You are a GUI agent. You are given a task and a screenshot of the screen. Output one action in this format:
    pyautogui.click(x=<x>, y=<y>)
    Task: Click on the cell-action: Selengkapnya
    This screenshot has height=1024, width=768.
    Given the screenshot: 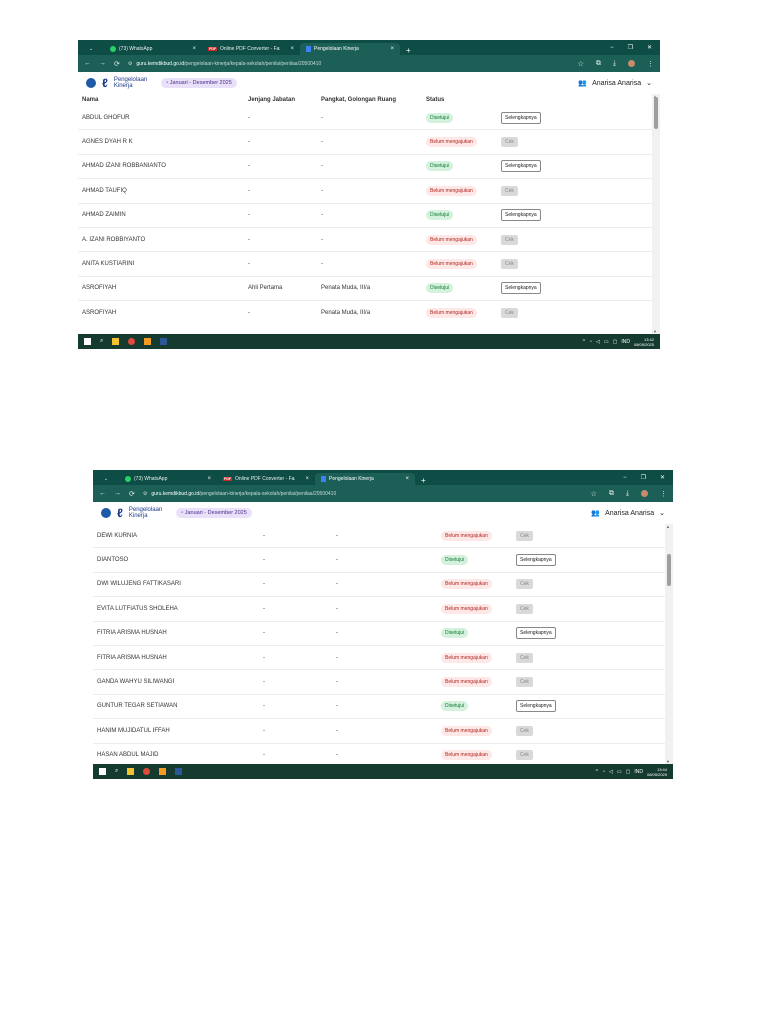 What is the action you would take?
    pyautogui.click(x=521, y=117)
    